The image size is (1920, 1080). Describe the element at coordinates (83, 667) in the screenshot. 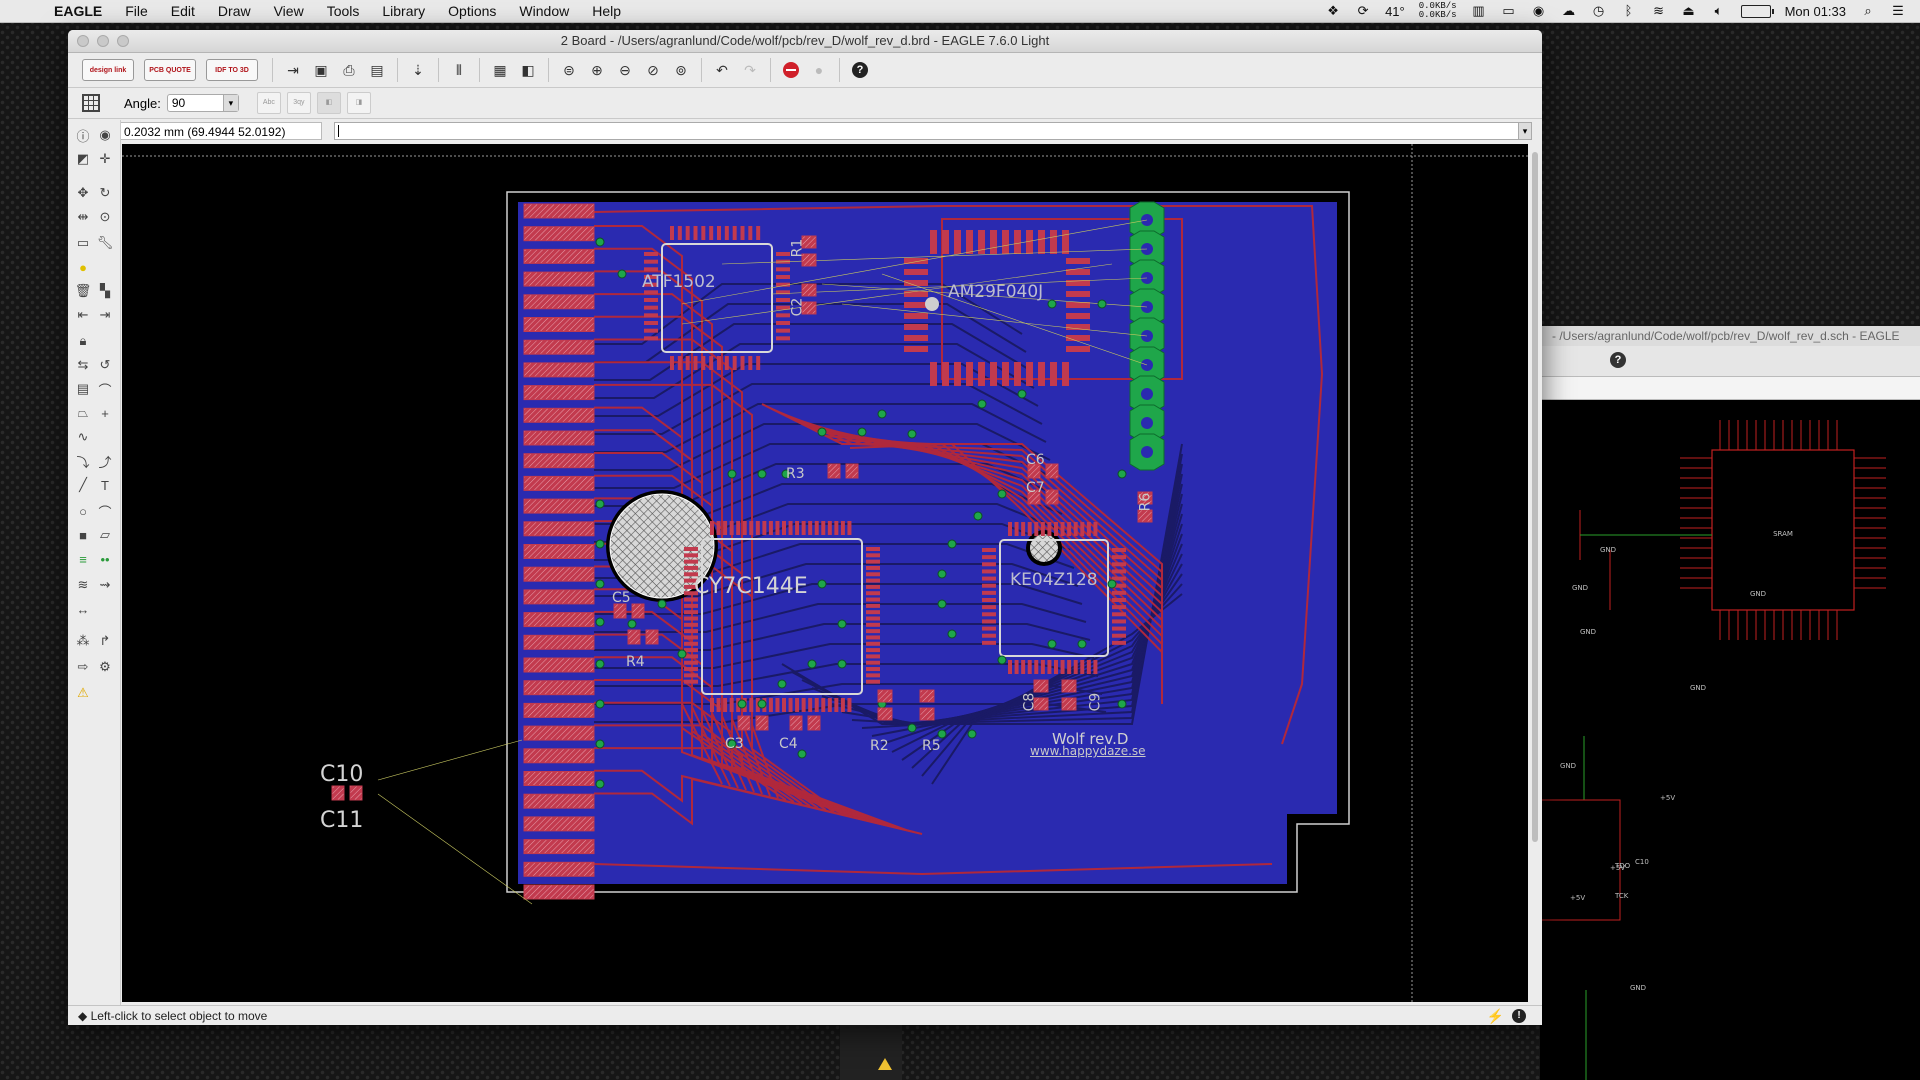

I see `sidebar-tool-icon: ⇨` at that location.